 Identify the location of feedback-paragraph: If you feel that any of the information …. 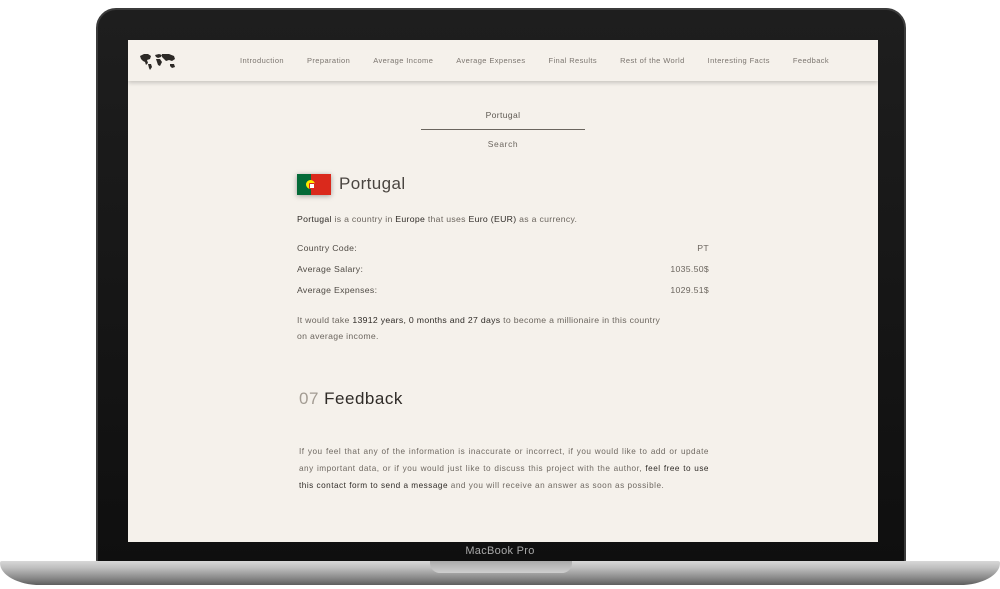
(504, 468).